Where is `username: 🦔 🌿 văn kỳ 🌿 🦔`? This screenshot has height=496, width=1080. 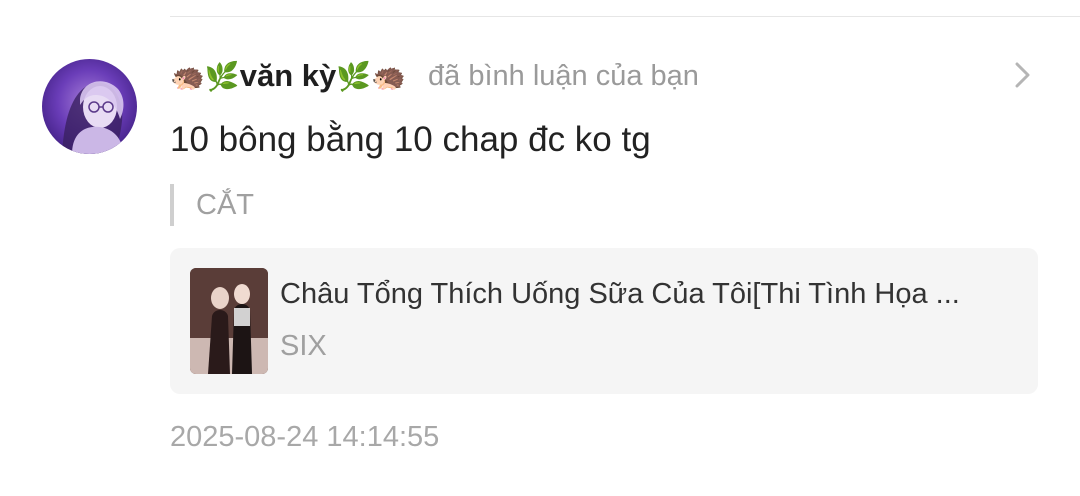
username: 🦔 🌿 văn kỳ 🌿 🦔 is located at coordinates (288, 76).